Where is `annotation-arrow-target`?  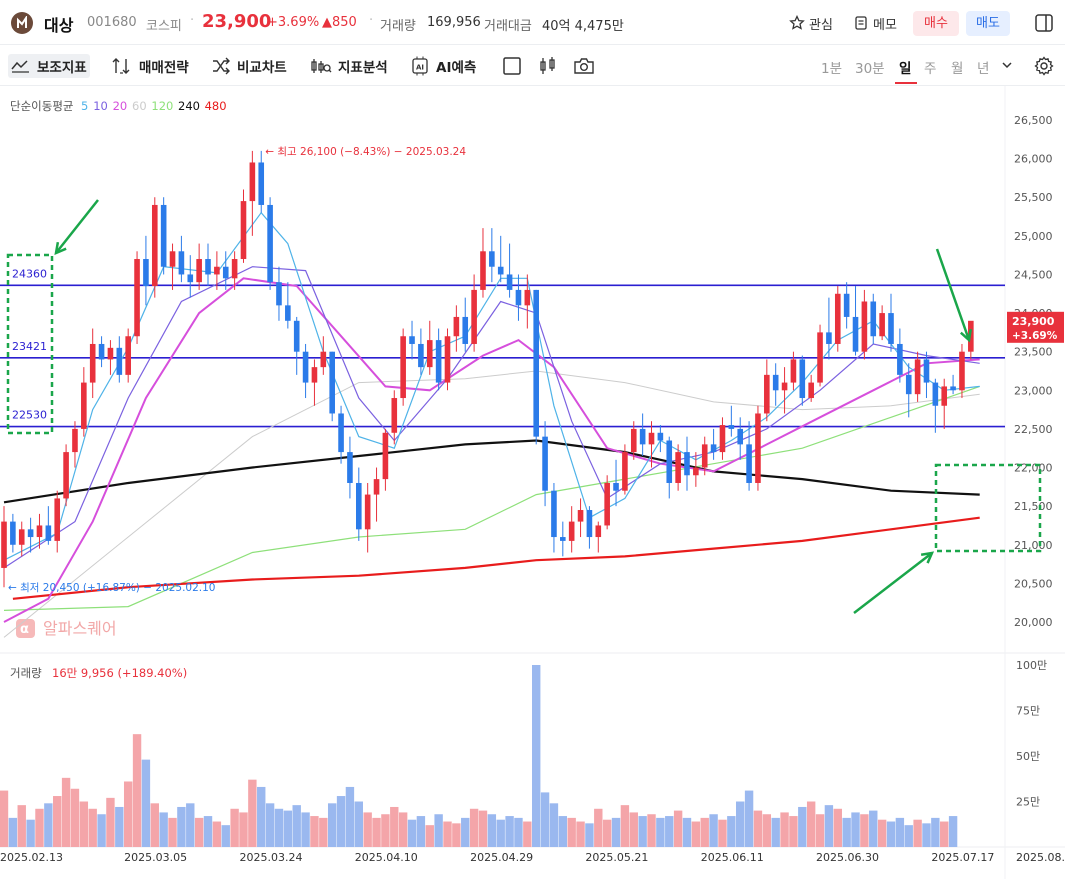
annotation-arrow-target is located at coordinates (893, 583).